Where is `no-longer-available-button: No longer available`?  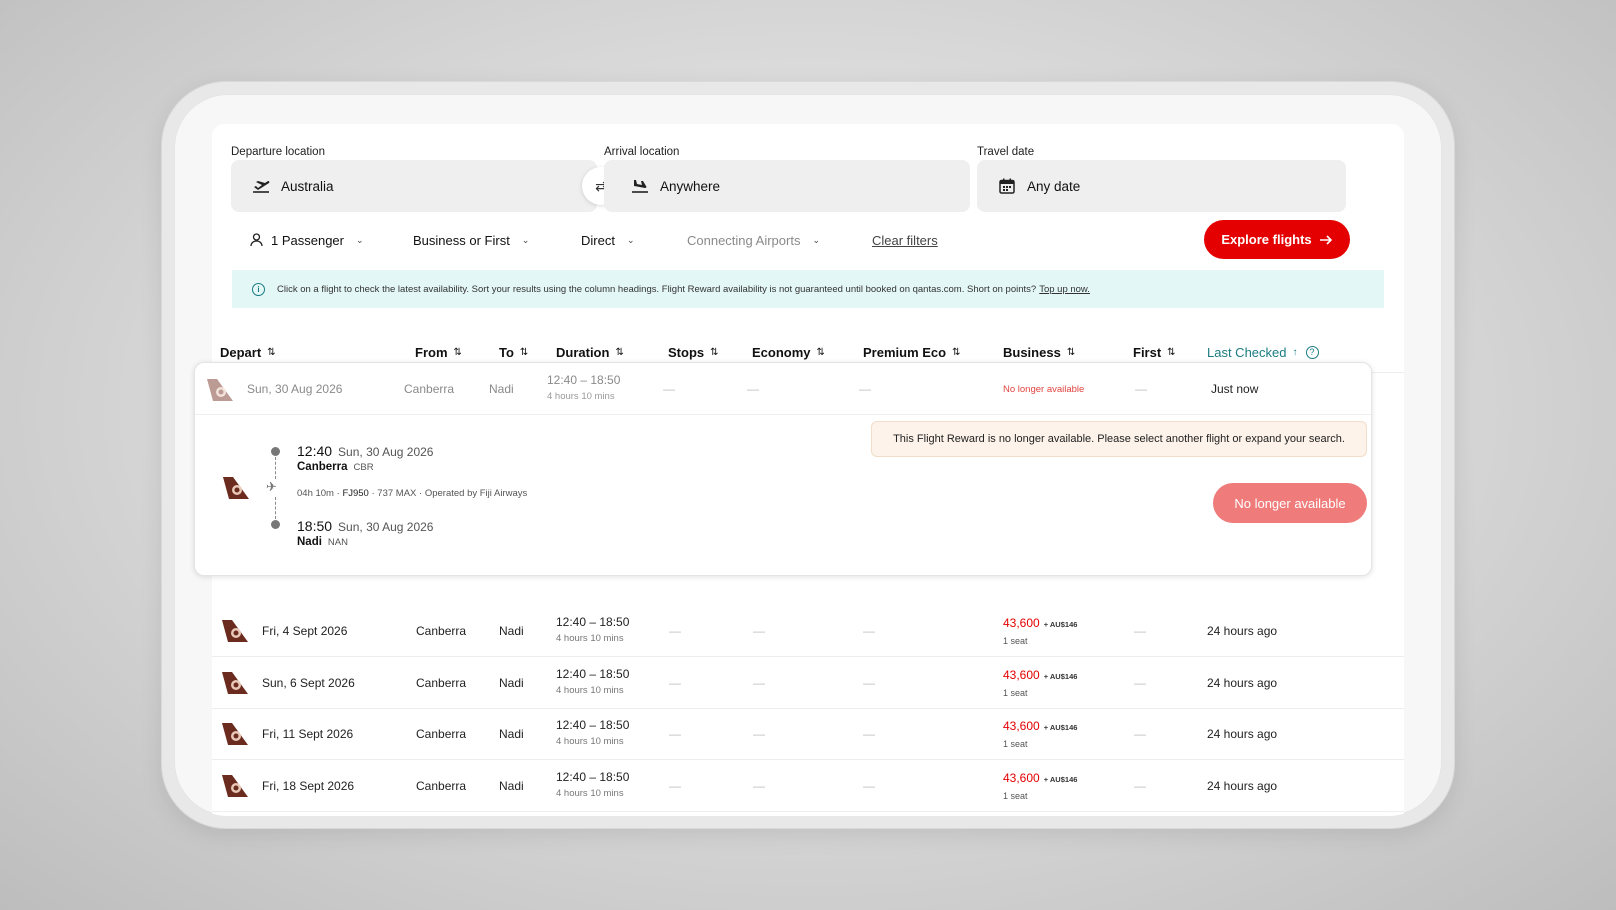
no-longer-available-button: No longer available is located at coordinates (1290, 503).